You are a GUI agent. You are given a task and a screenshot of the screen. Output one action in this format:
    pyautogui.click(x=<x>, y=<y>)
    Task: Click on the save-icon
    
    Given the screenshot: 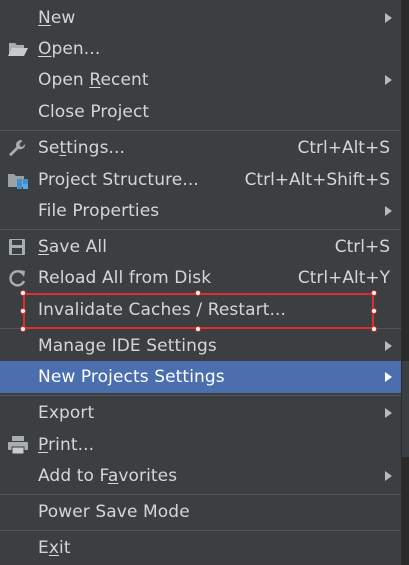 What is the action you would take?
    pyautogui.click(x=18, y=247)
    